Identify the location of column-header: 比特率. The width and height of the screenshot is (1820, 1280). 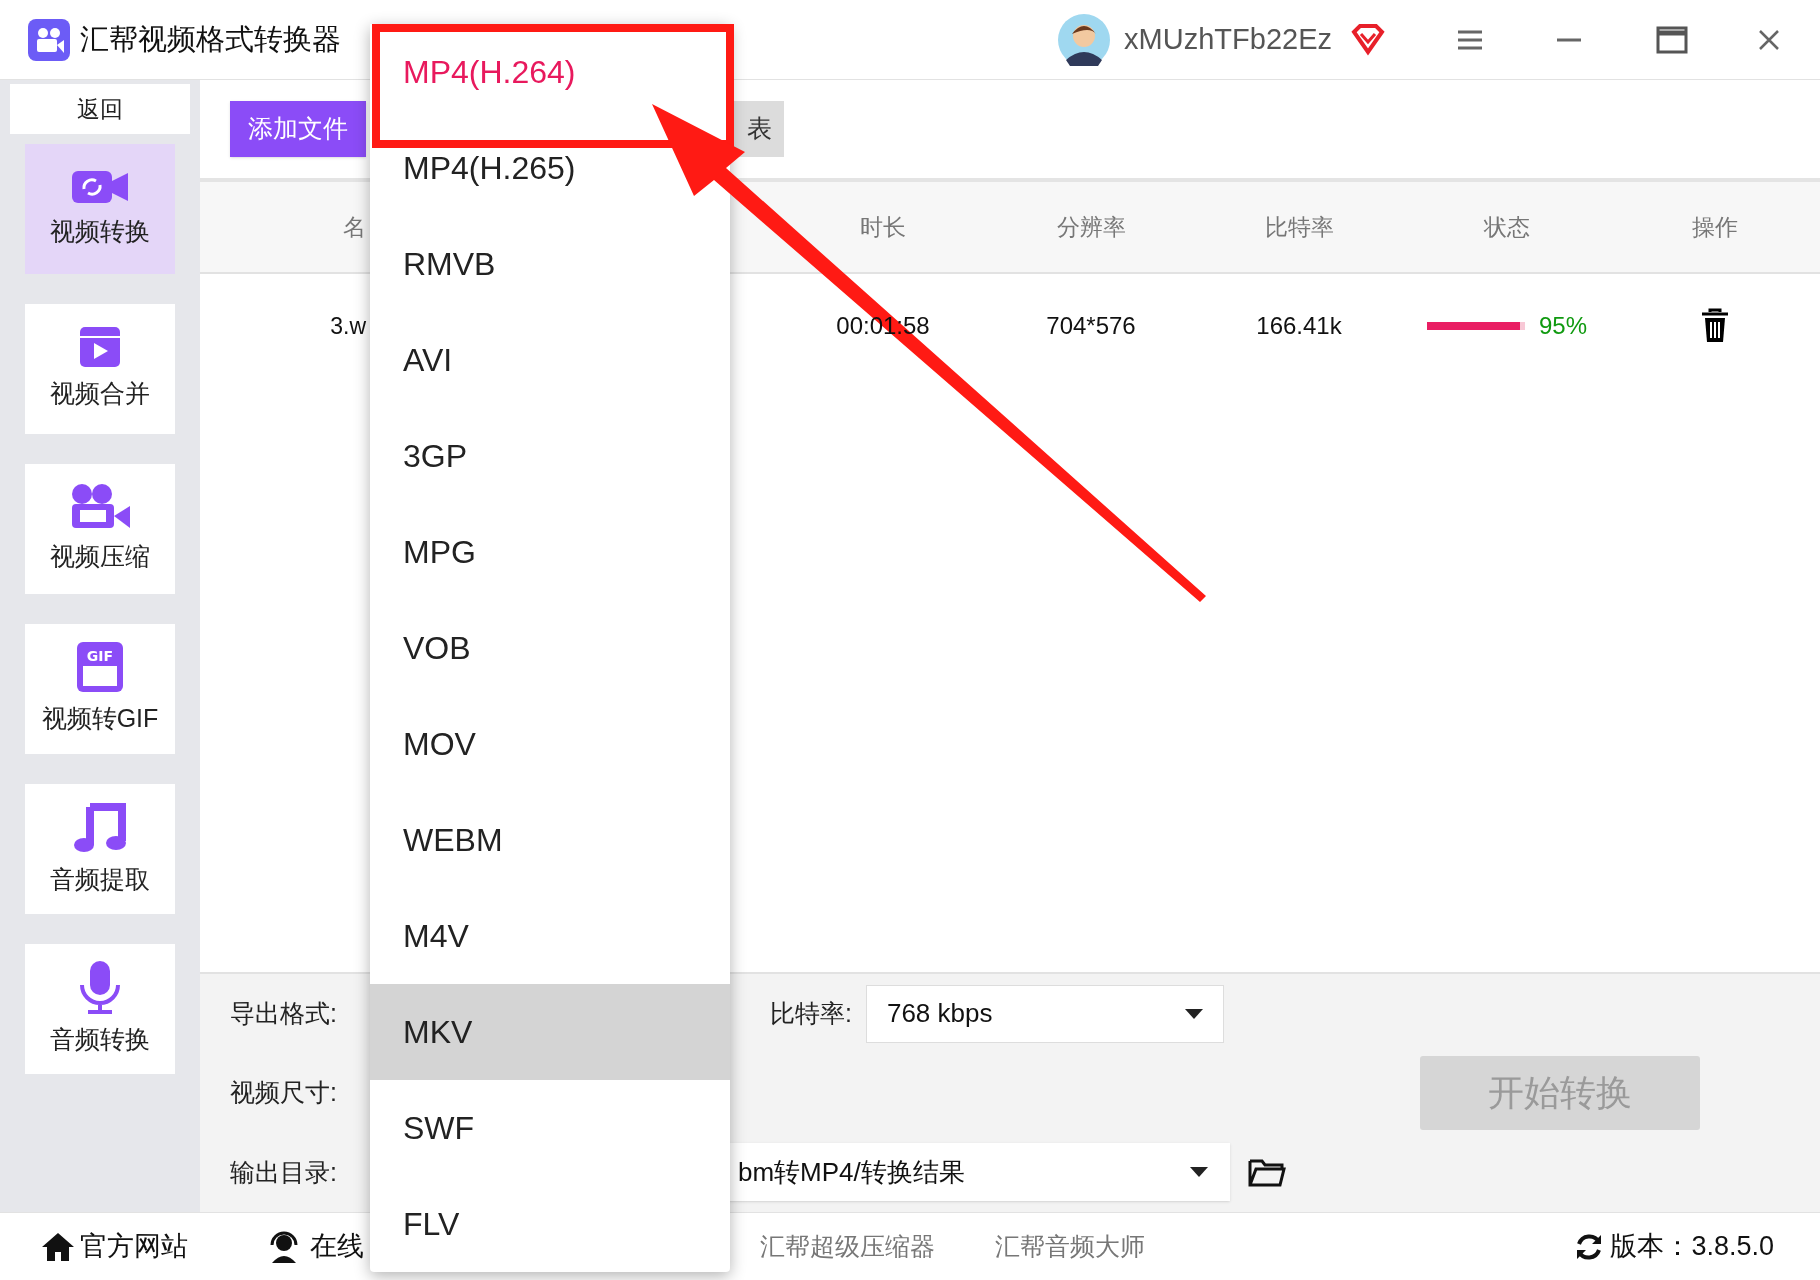
(1299, 227).